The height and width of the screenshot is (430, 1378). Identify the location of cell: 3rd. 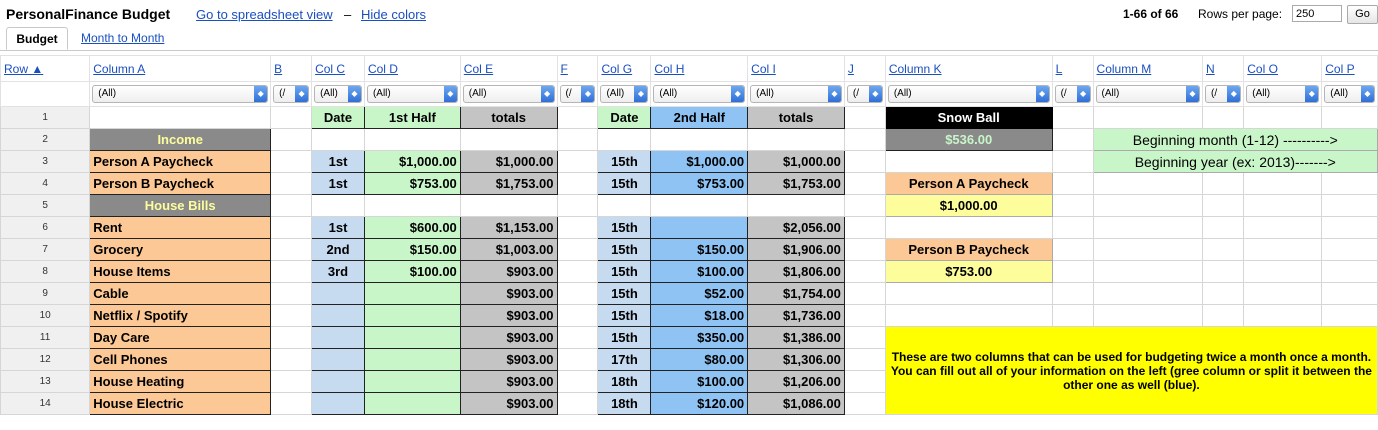
(338, 271).